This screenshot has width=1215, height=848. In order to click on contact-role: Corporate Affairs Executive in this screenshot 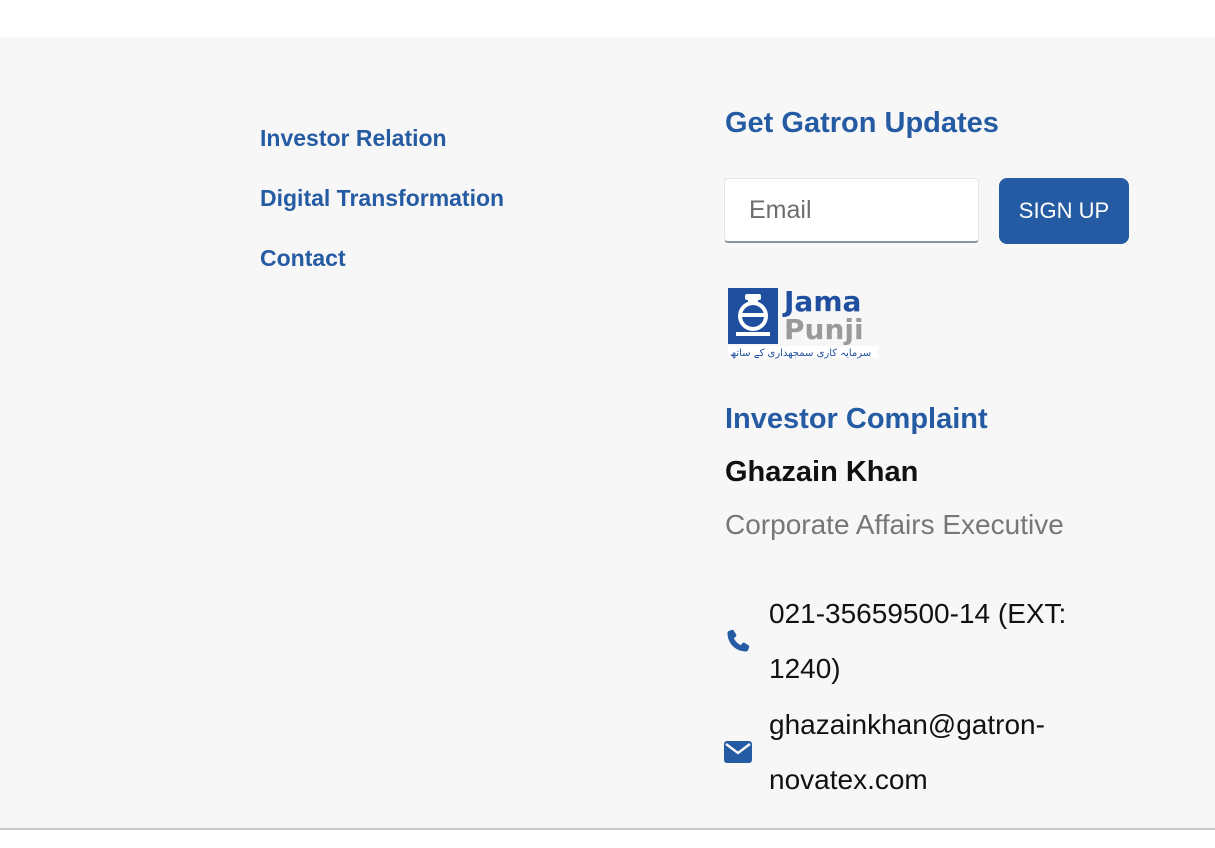, I will do `click(894, 524)`.